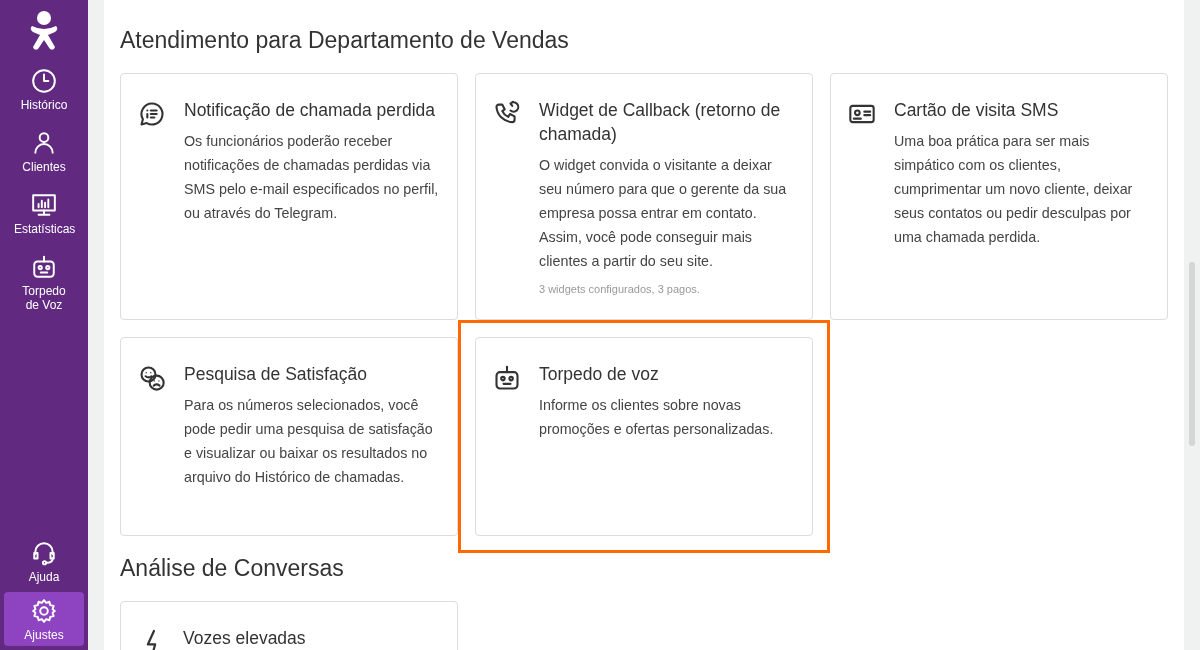  What do you see at coordinates (151, 639) in the screenshot?
I see `bolt-icon` at bounding box center [151, 639].